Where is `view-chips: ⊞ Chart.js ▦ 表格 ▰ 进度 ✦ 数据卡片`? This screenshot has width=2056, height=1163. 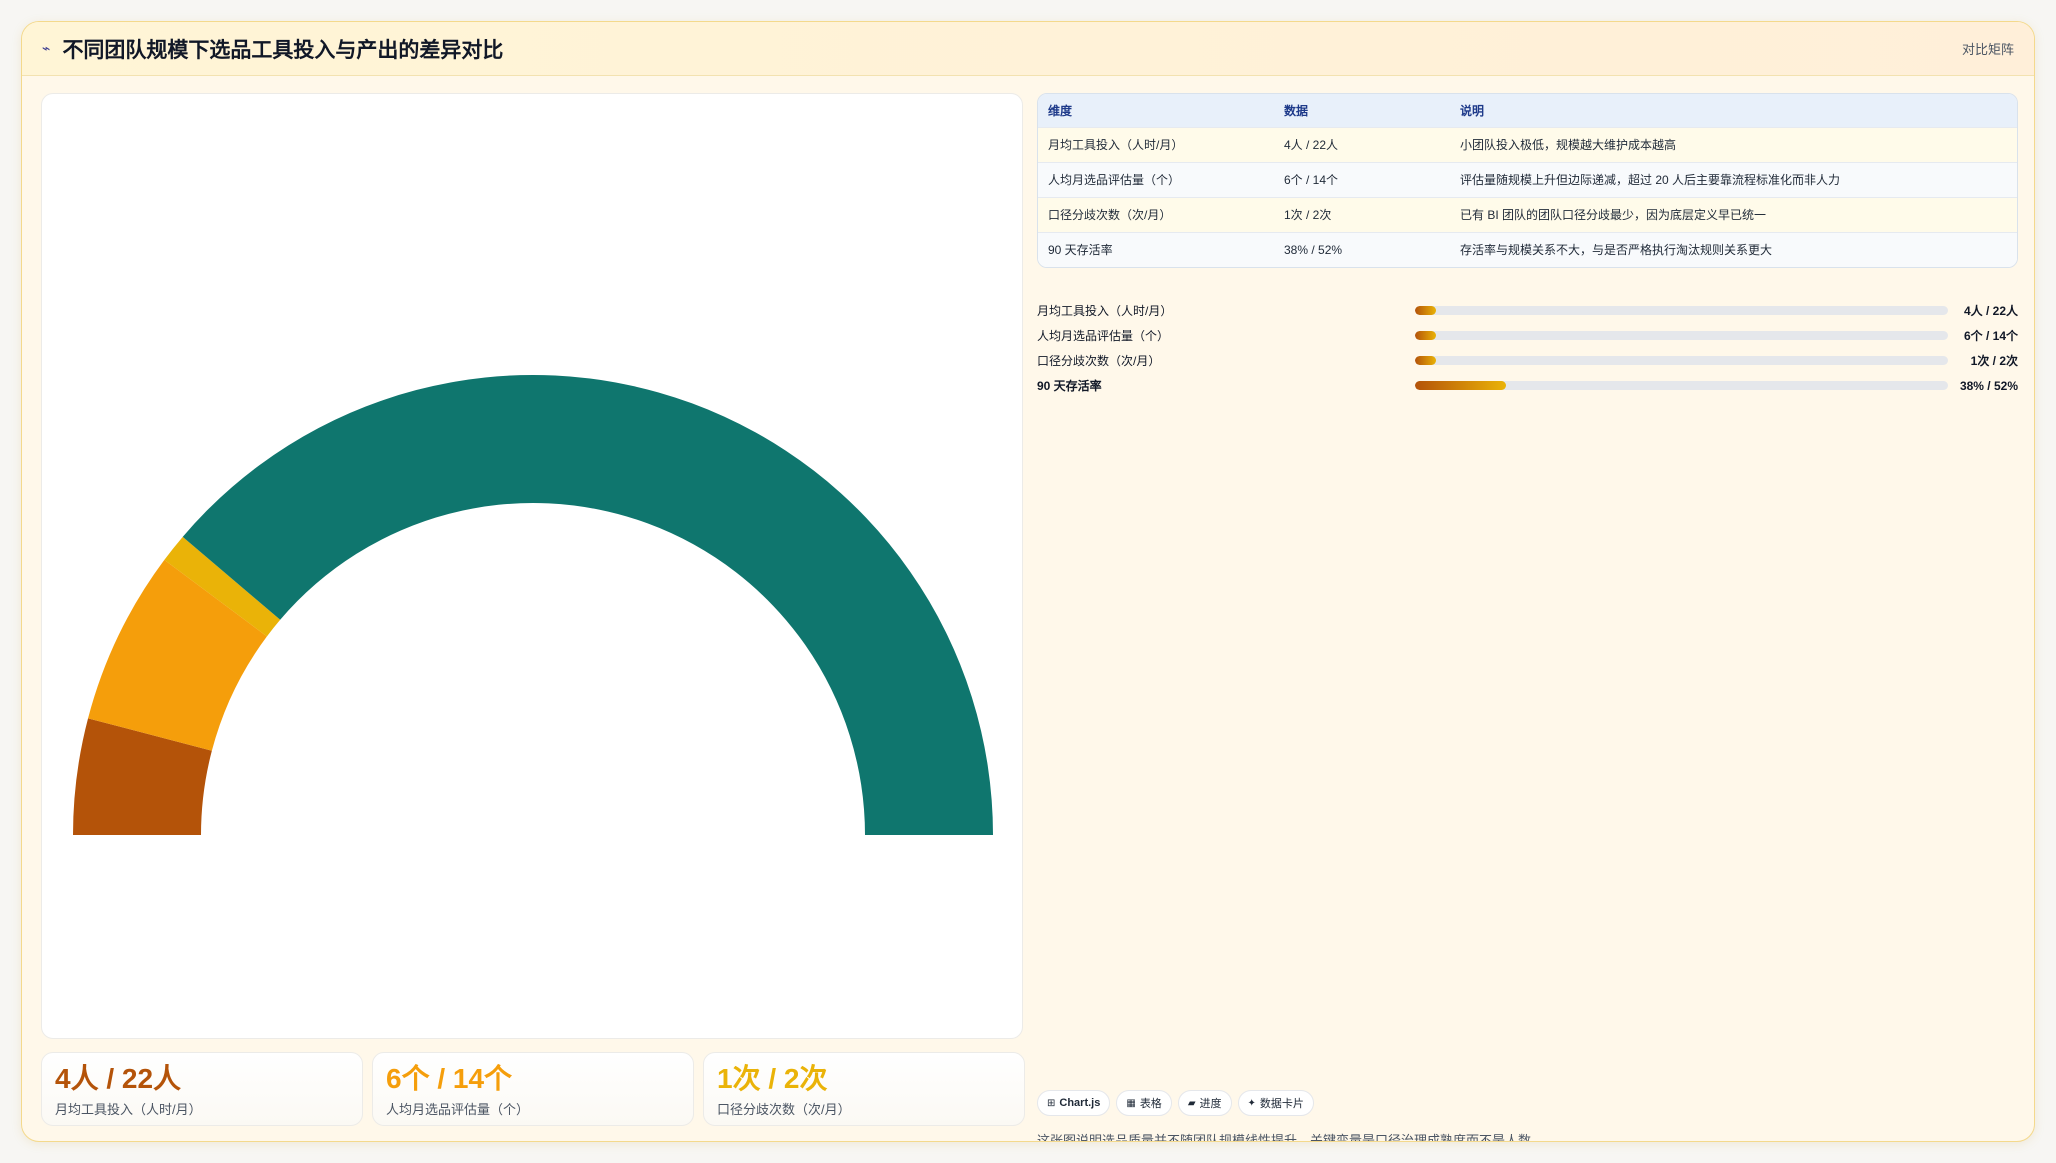 view-chips: ⊞ Chart.js ▦ 表格 ▰ 进度 ✦ 数据卡片 is located at coordinates (1175, 1103).